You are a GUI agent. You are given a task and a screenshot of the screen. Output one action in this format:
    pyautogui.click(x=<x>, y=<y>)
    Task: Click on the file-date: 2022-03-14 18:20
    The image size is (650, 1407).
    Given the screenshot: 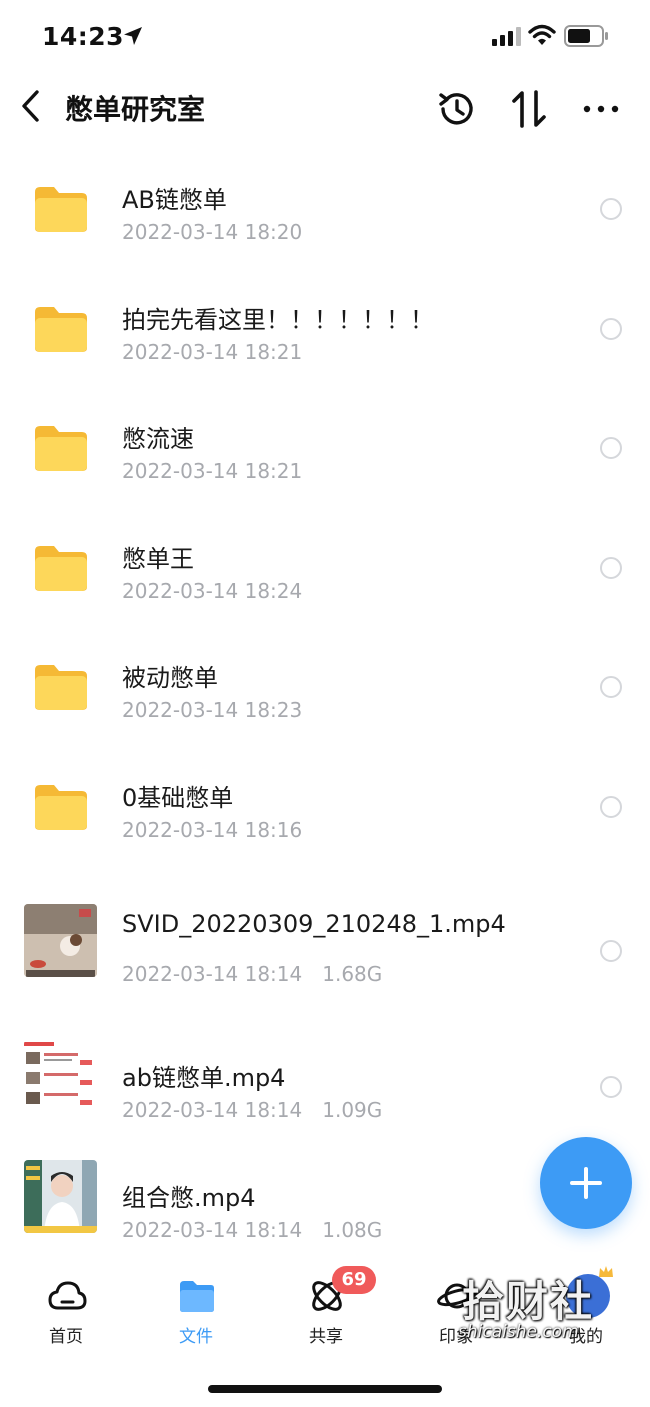 What is the action you would take?
    pyautogui.click(x=212, y=232)
    